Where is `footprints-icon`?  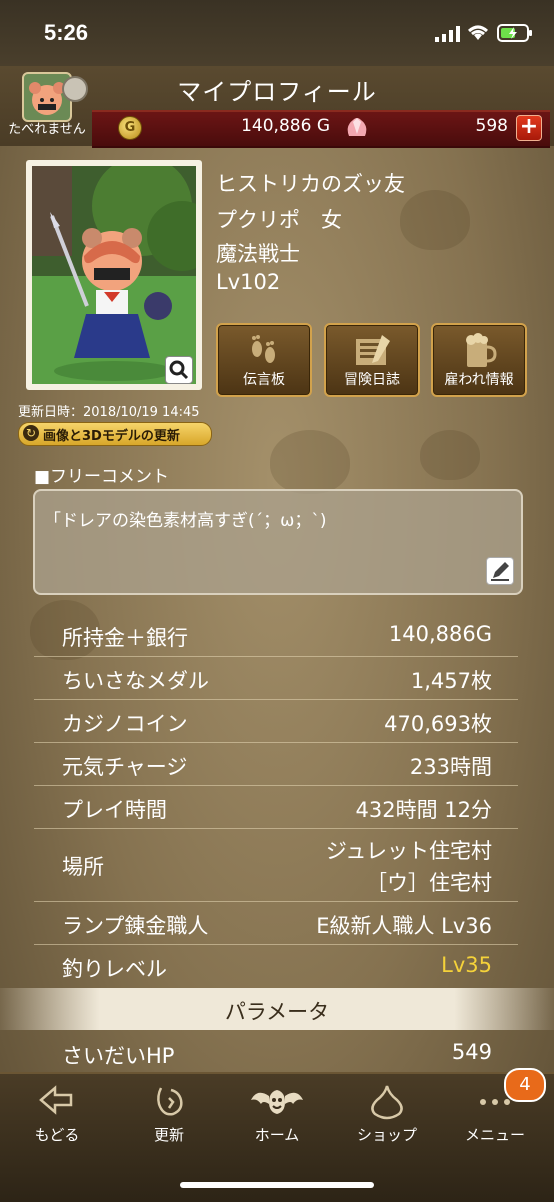 footprints-icon is located at coordinates (263, 349).